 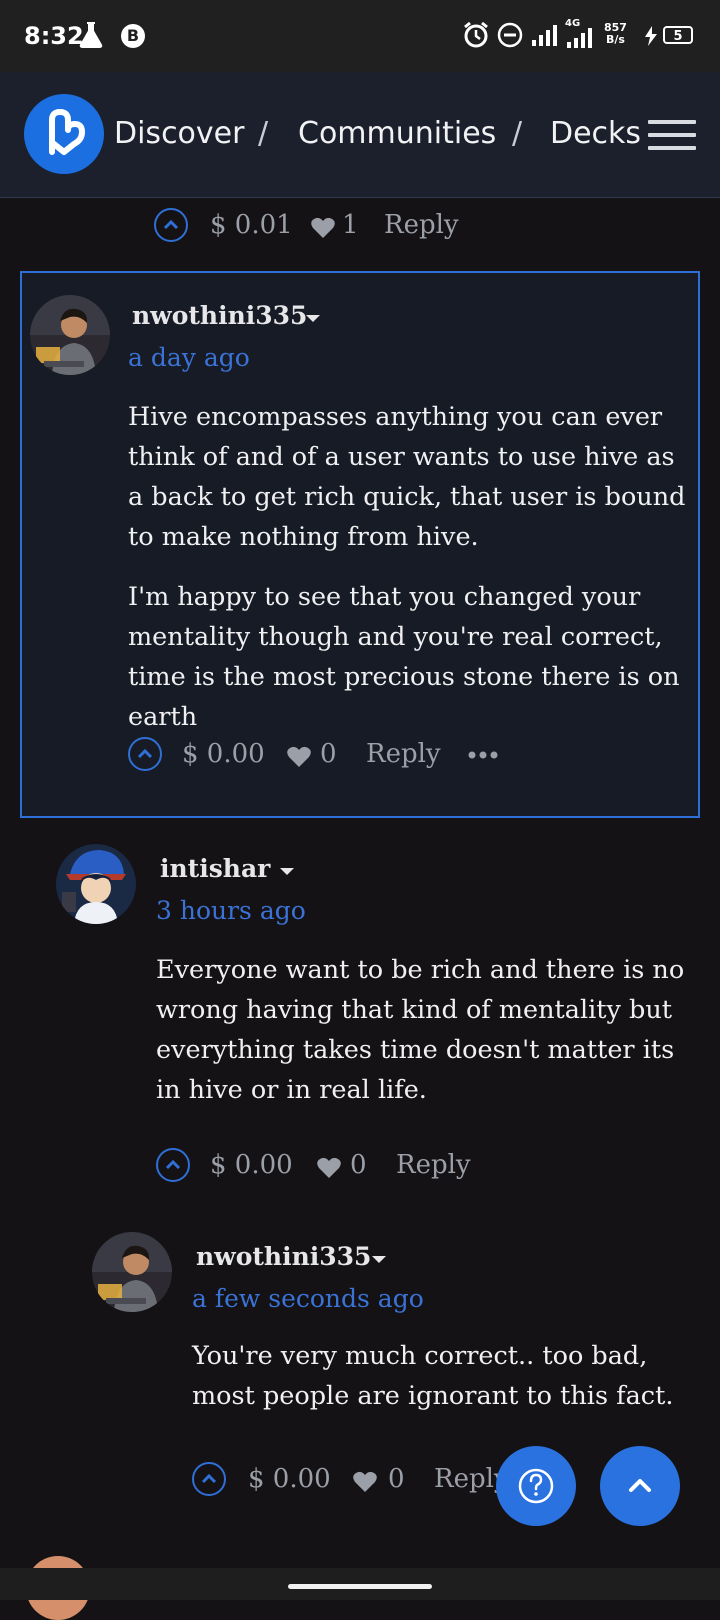 I want to click on help-button, so click(x=536, y=1486).